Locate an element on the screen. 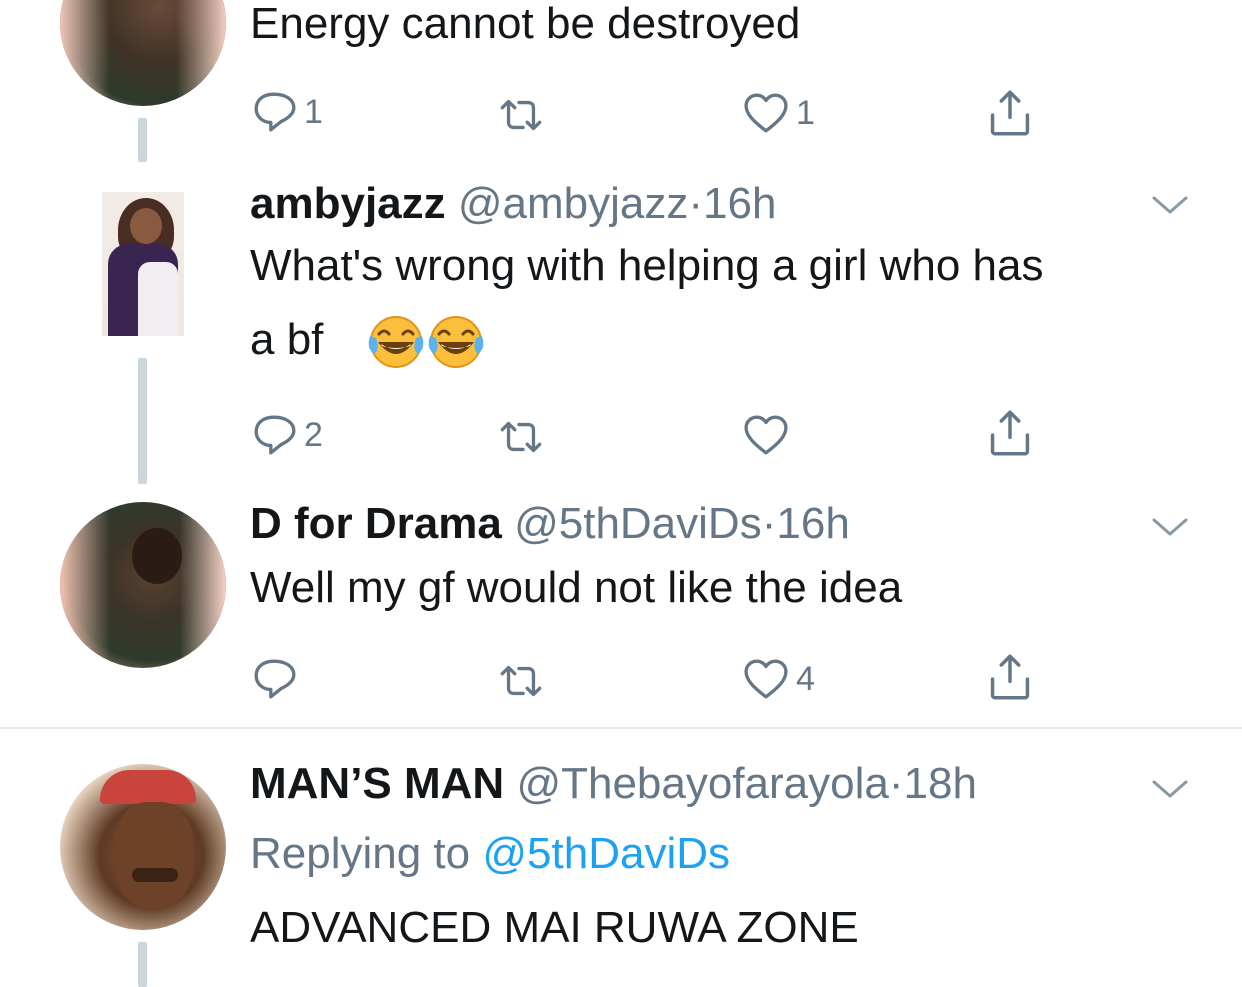 This screenshot has width=1242, height=987. tweet-header: ambyjazz @ambyjazz·16h is located at coordinates (513, 204).